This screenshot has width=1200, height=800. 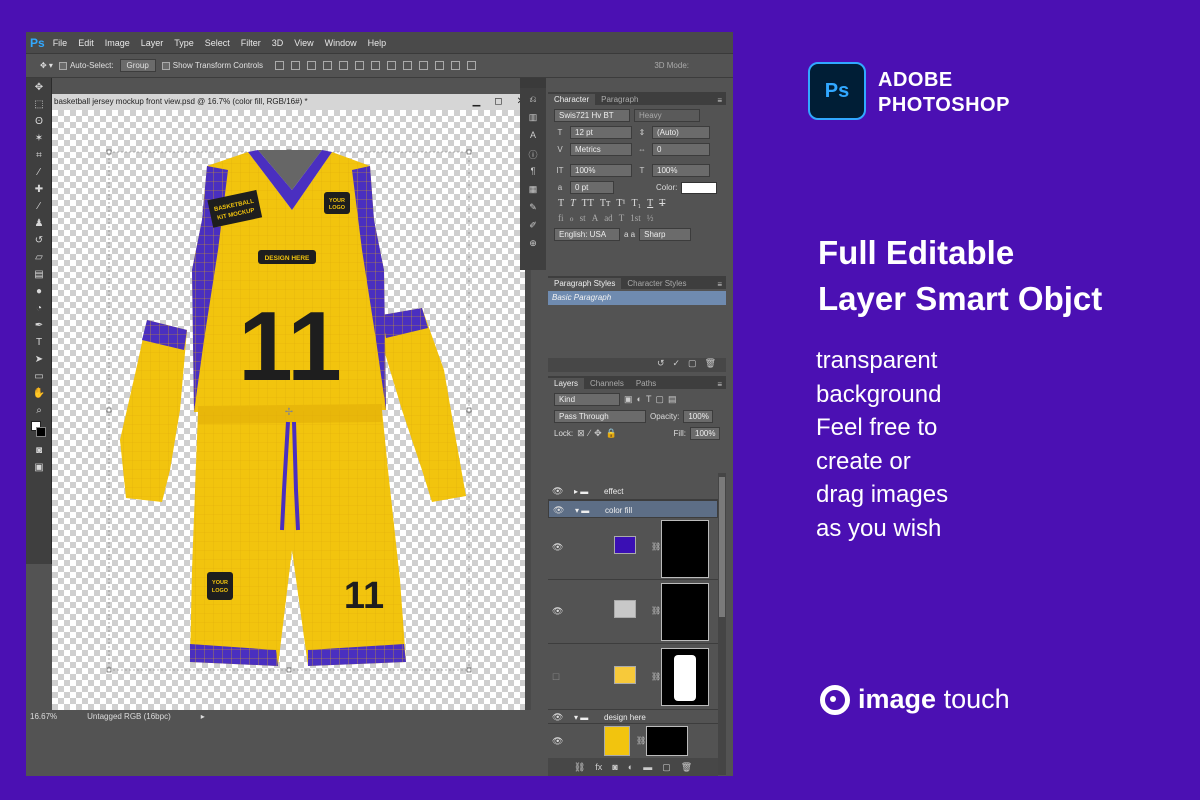 What do you see at coordinates (328, 65) in the screenshot?
I see `align-left-icon` at bounding box center [328, 65].